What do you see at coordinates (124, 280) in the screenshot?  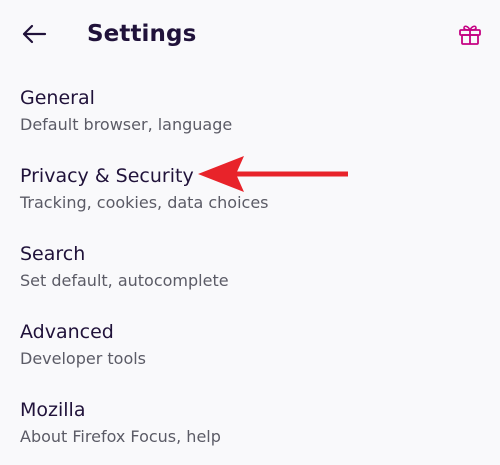 I see `settings-item-subtitle: Set default, autocomplete` at bounding box center [124, 280].